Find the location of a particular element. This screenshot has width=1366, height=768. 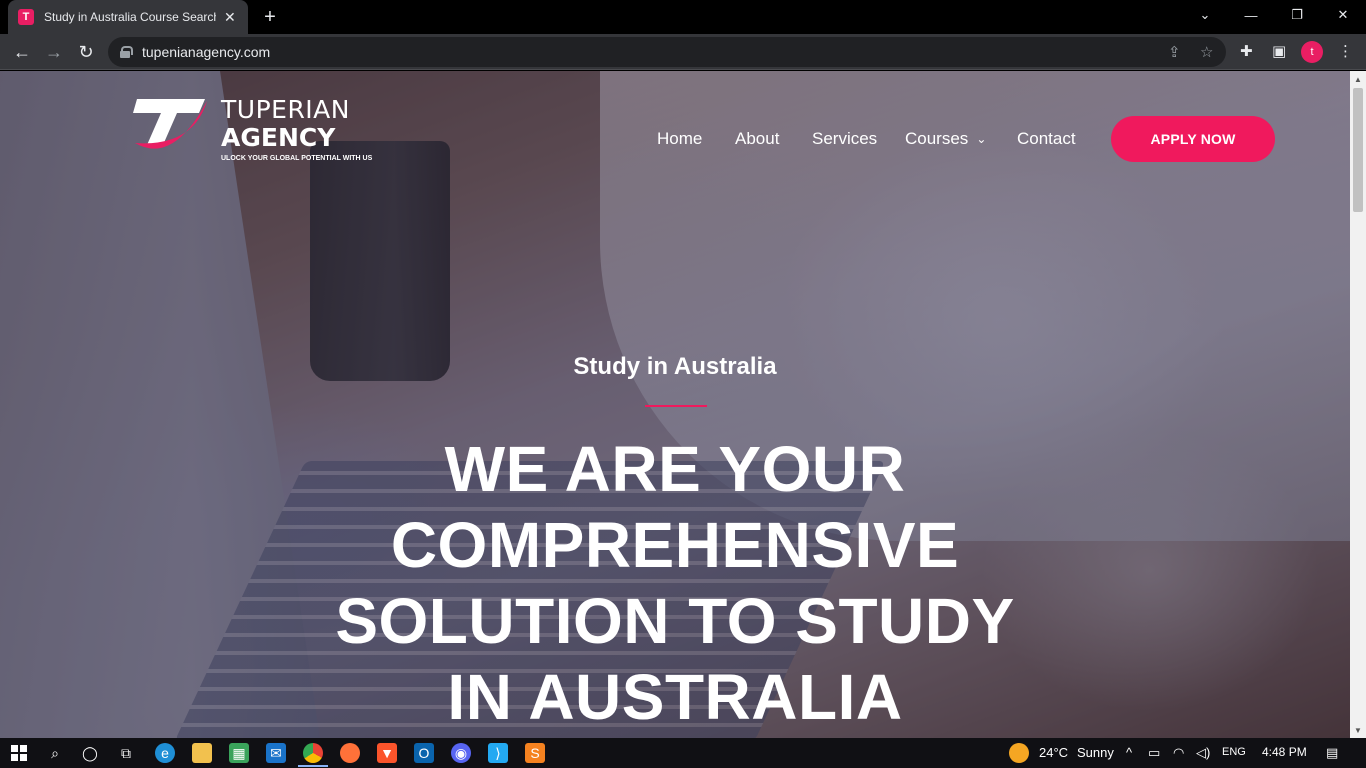

hero-headline-line3: SOLUTION TO STUDY is located at coordinates (675, 621).